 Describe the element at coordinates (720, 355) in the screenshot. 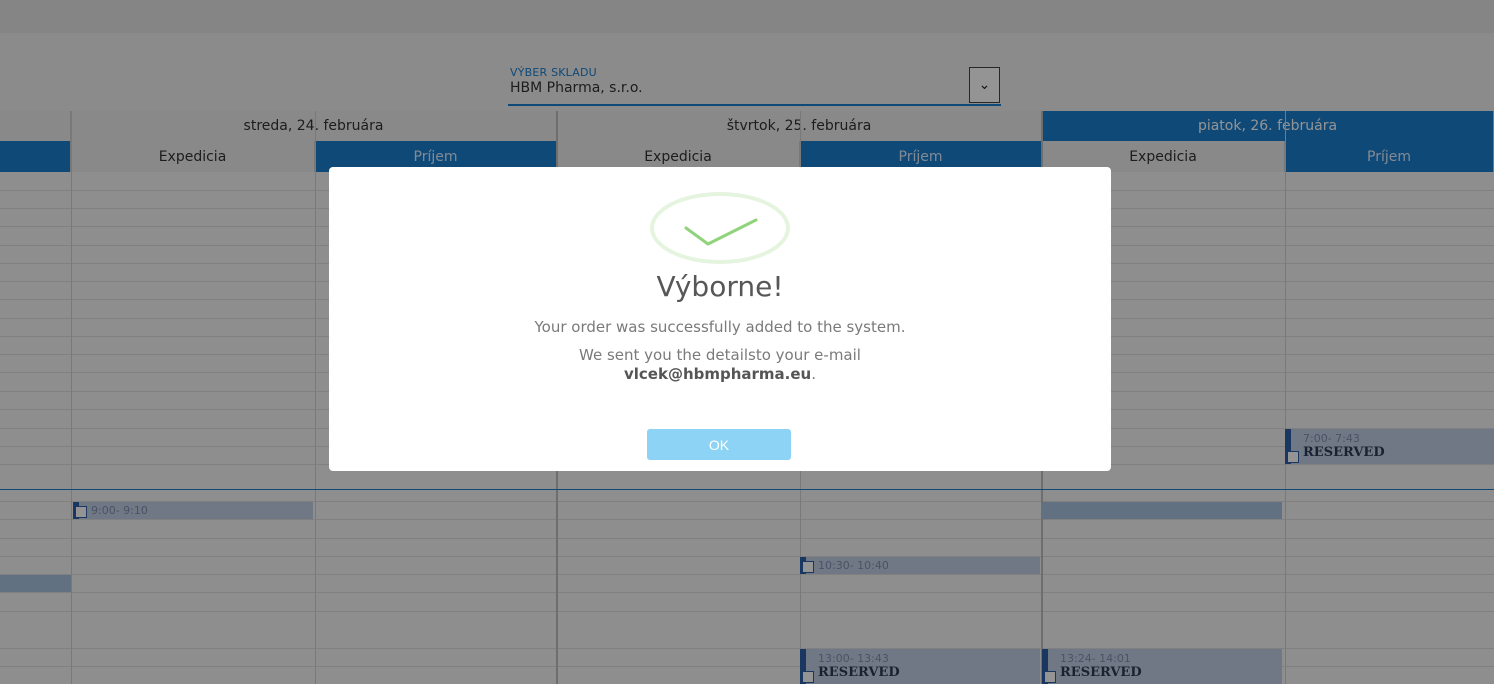

I see `dialog-details-text: We sent you the detailsto your e-mail` at that location.